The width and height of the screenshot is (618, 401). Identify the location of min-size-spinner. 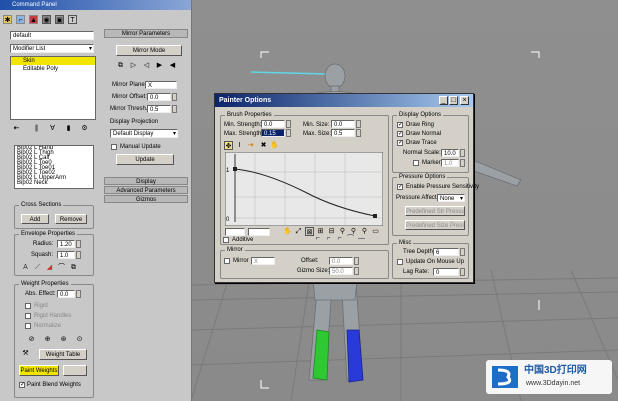
(358, 124).